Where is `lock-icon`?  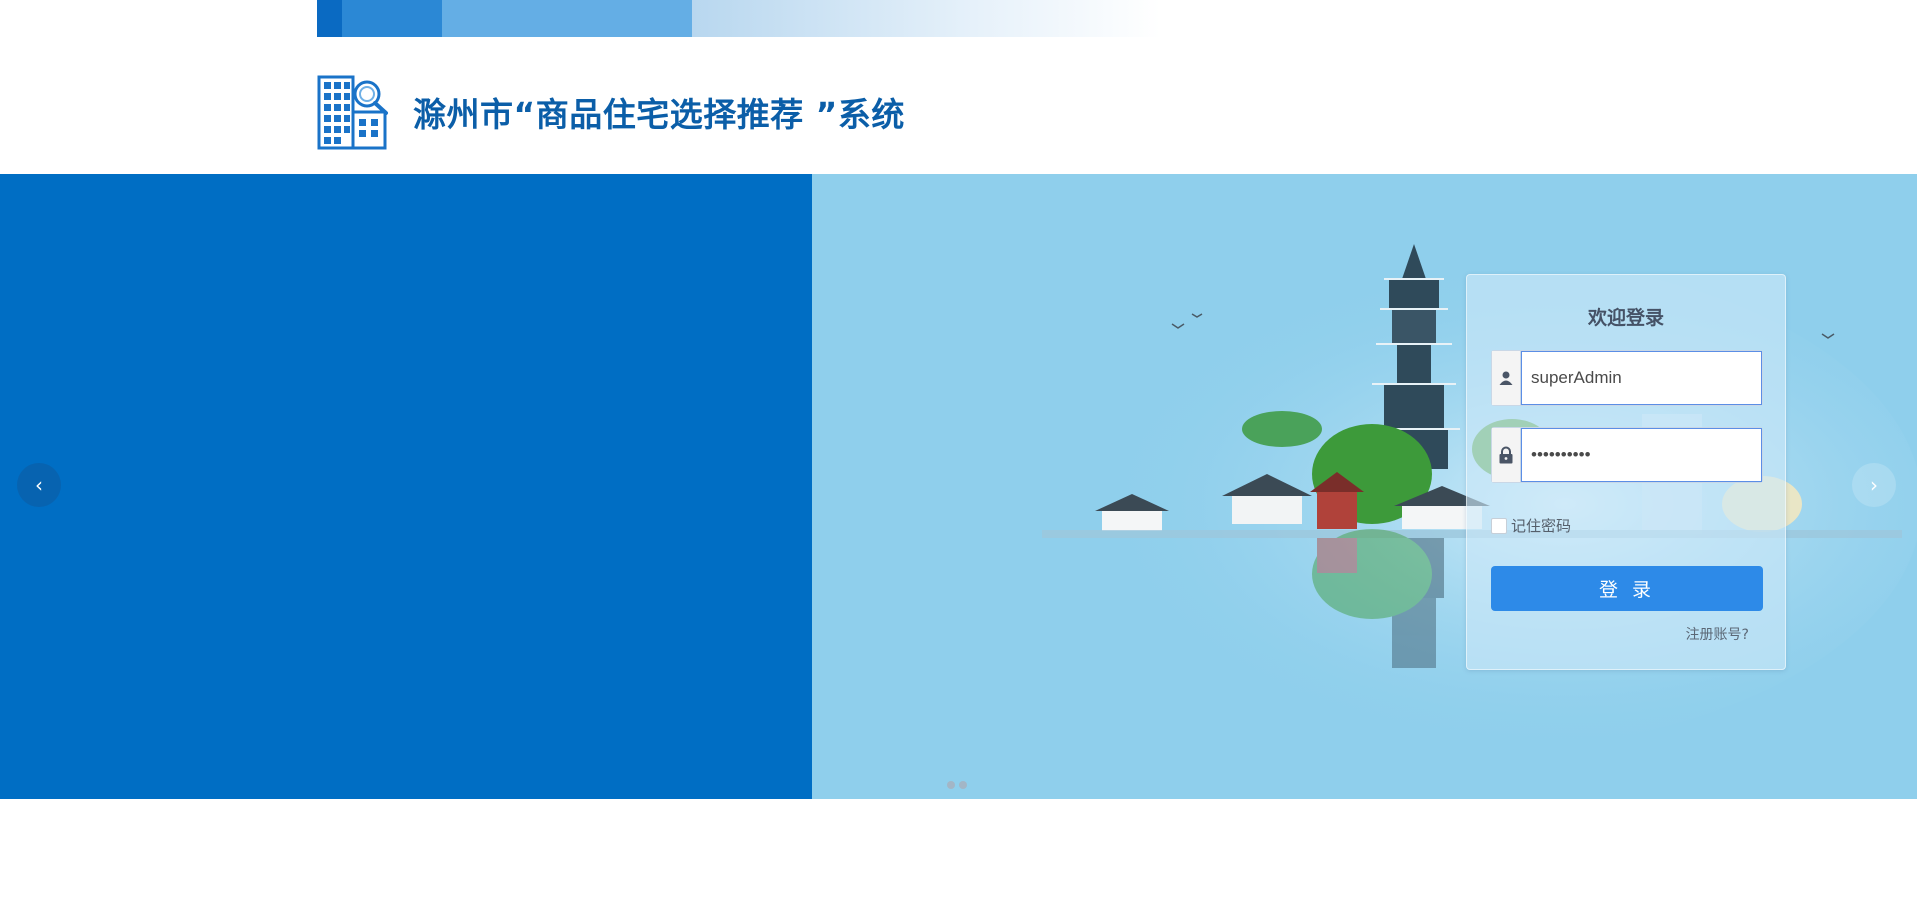 lock-icon is located at coordinates (1506, 455).